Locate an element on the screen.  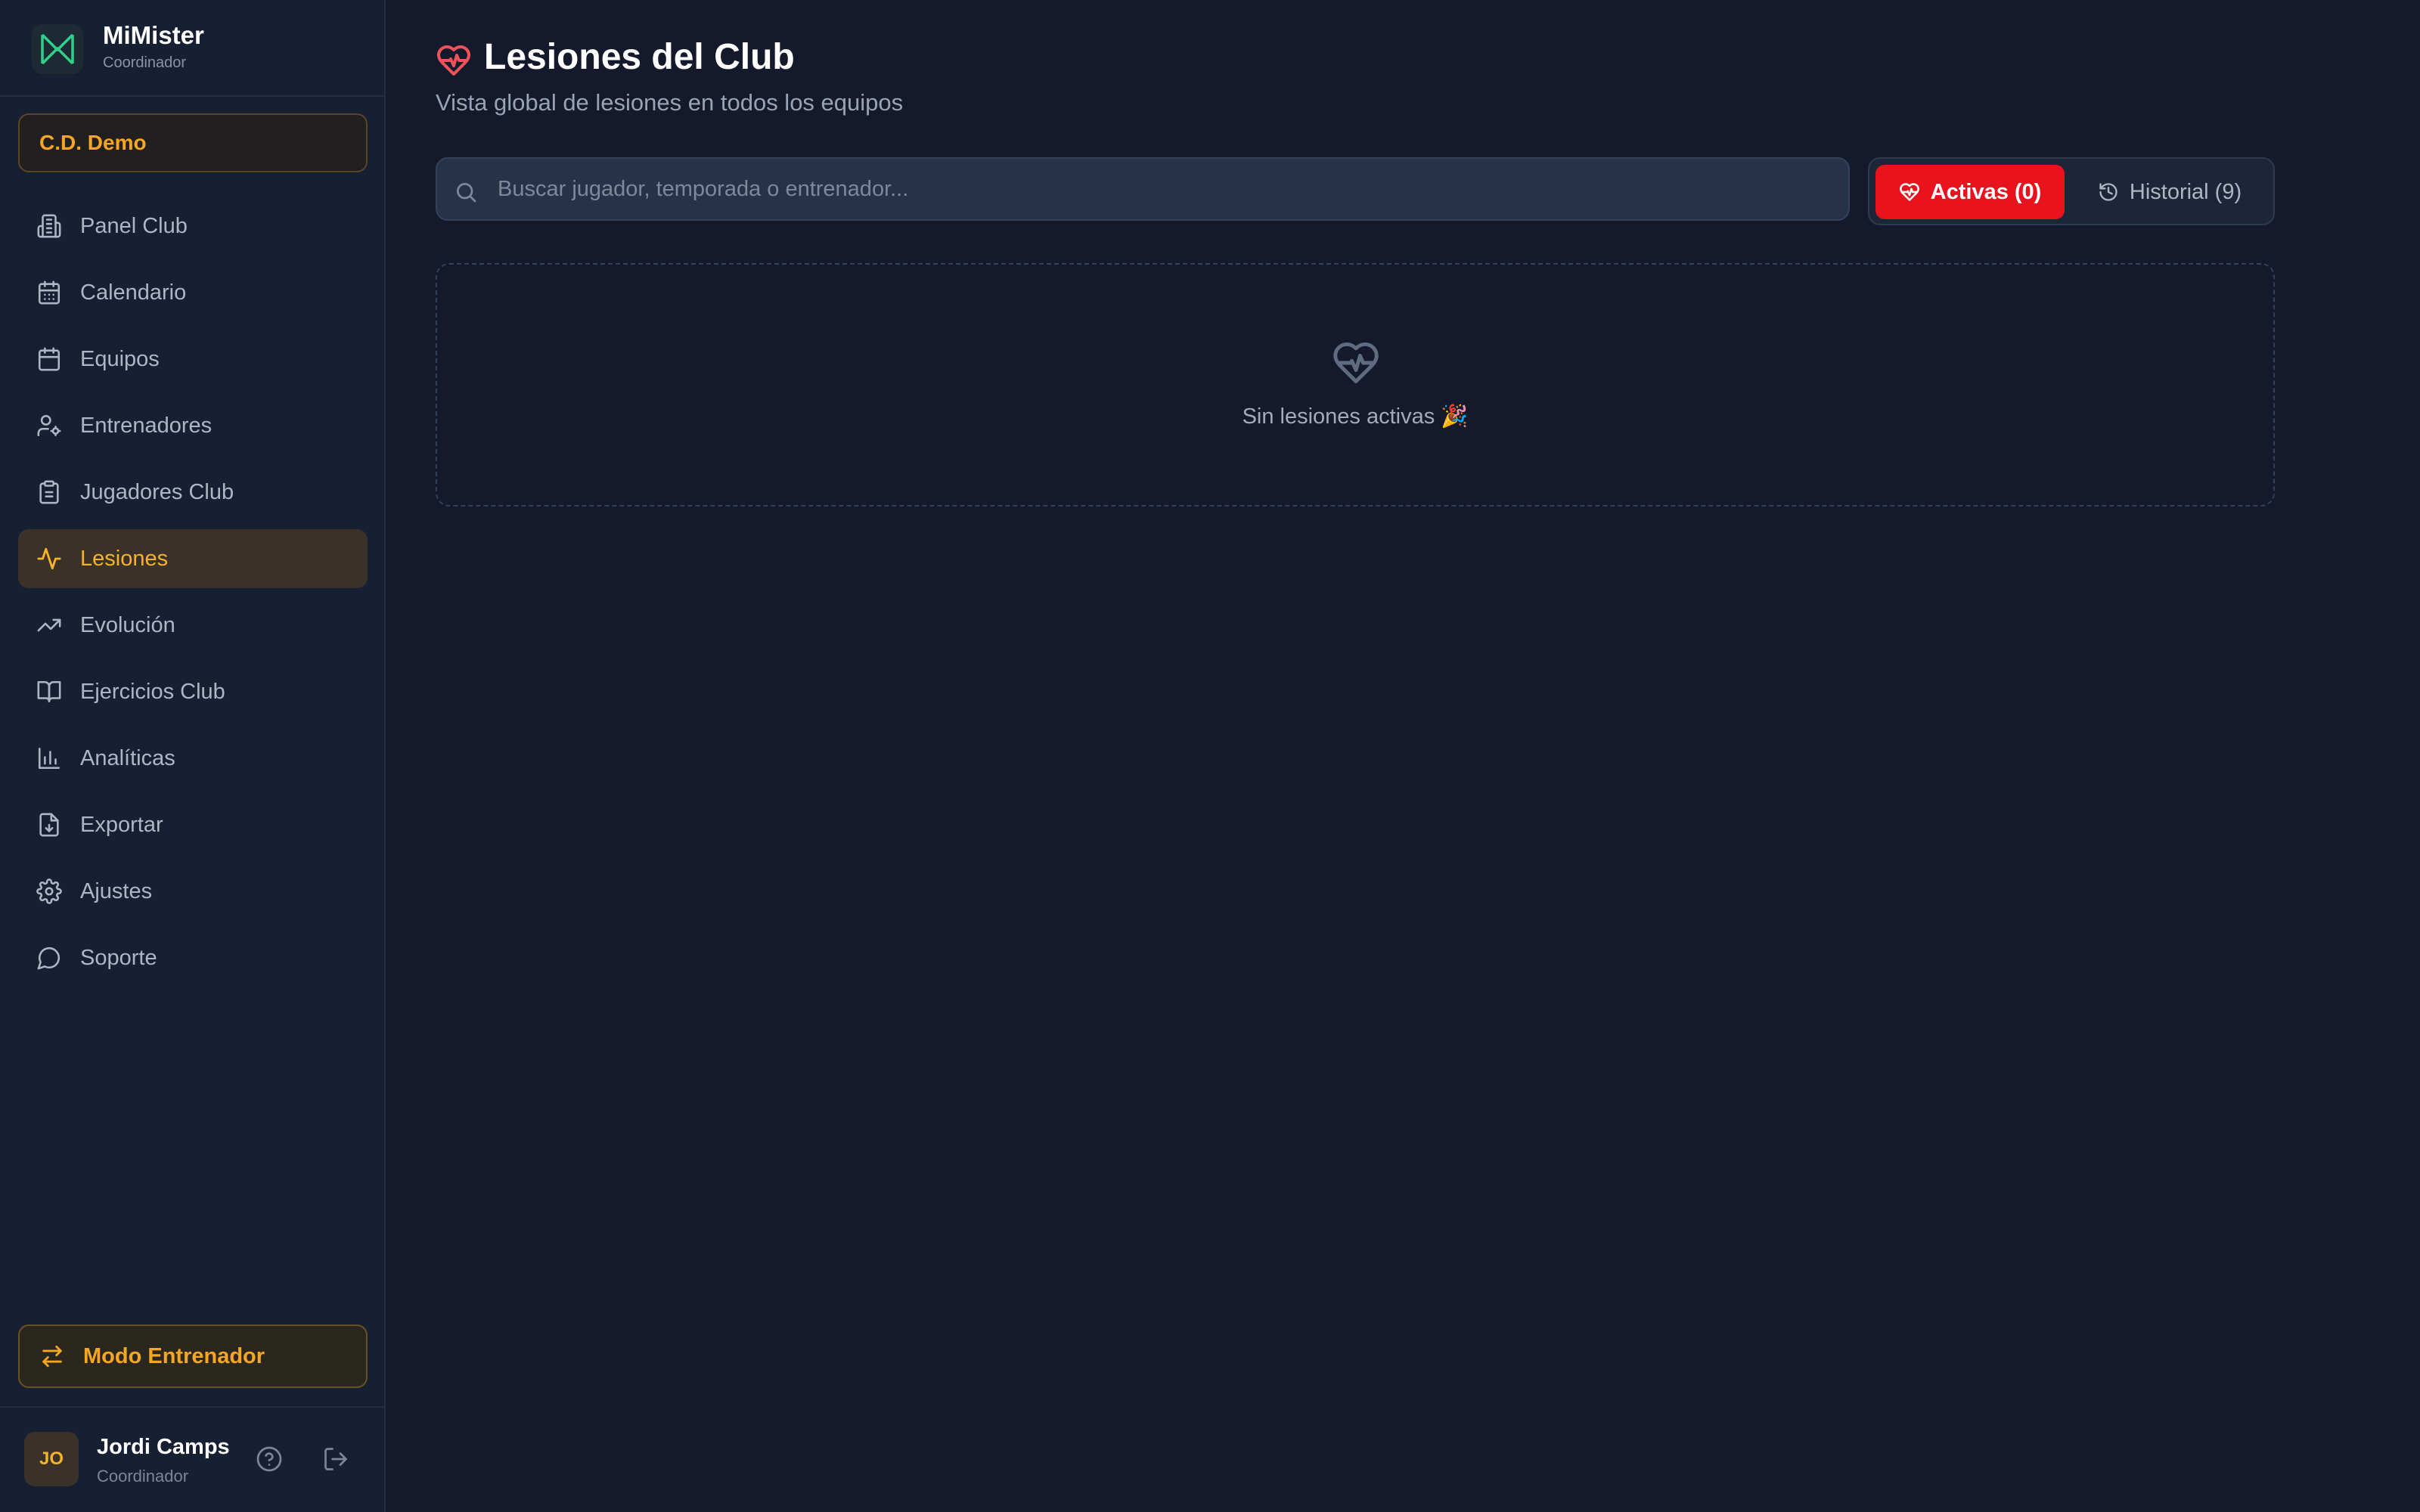
empty-state-card: Sin lesiones activas 🎉 is located at coordinates (1355, 385).